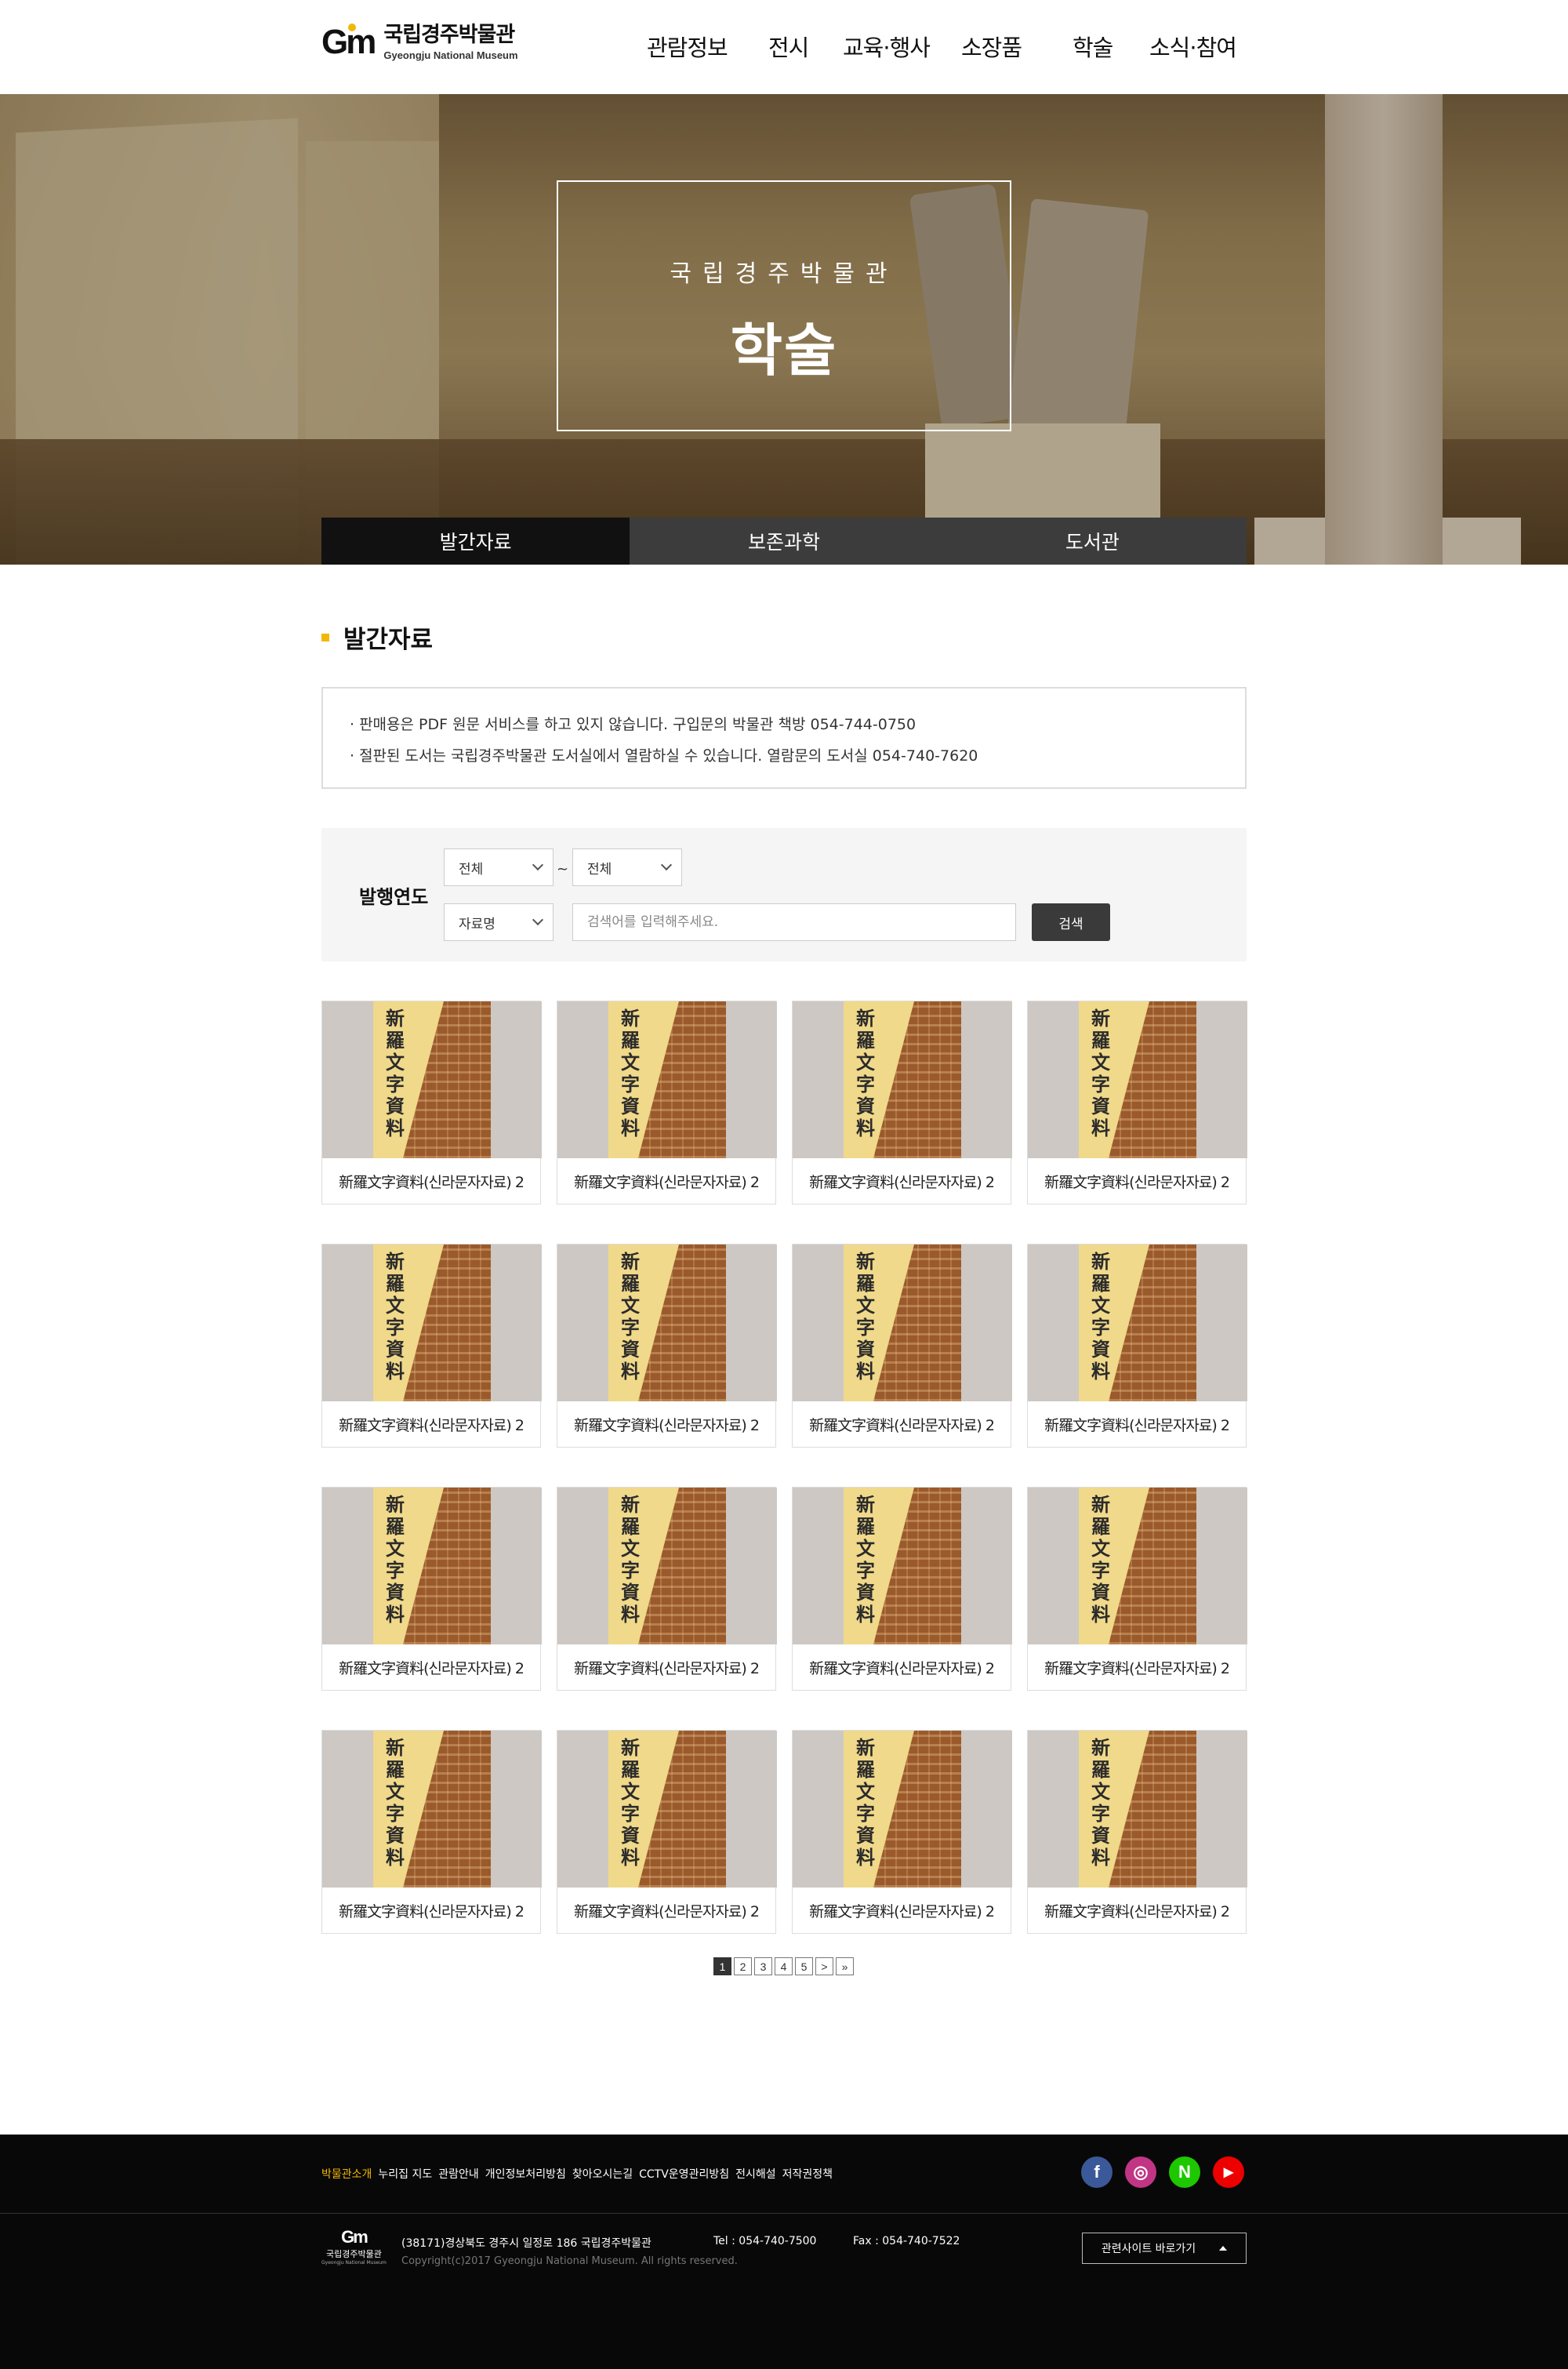 The image size is (1568, 2369). What do you see at coordinates (824, 1966) in the screenshot?
I see `next-page-button: >` at bounding box center [824, 1966].